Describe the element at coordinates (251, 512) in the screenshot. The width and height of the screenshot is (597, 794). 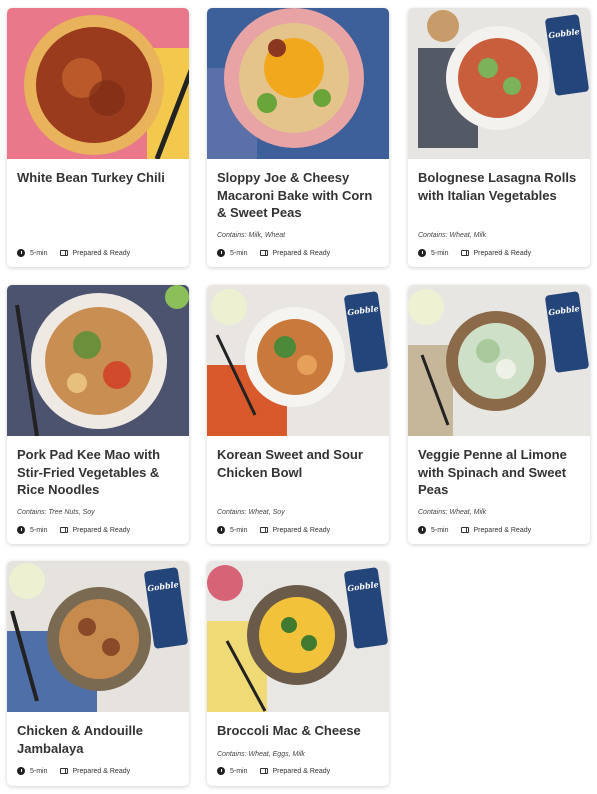
I see `meal-allergens: Contains: Wheat, Soy` at that location.